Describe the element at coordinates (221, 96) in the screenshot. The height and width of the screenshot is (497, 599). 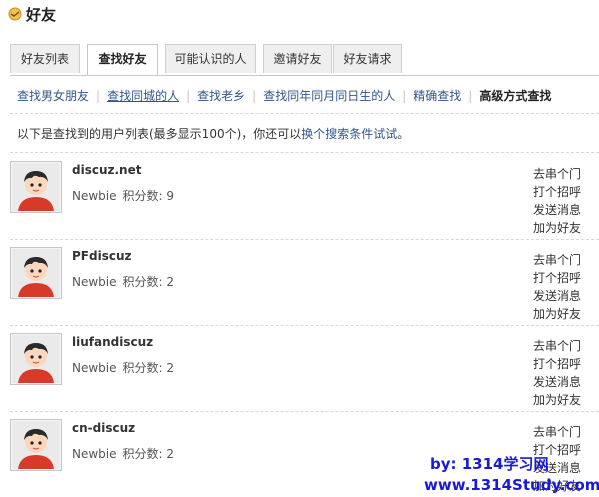
I see `subnav-hometown: 查找老乡` at that location.